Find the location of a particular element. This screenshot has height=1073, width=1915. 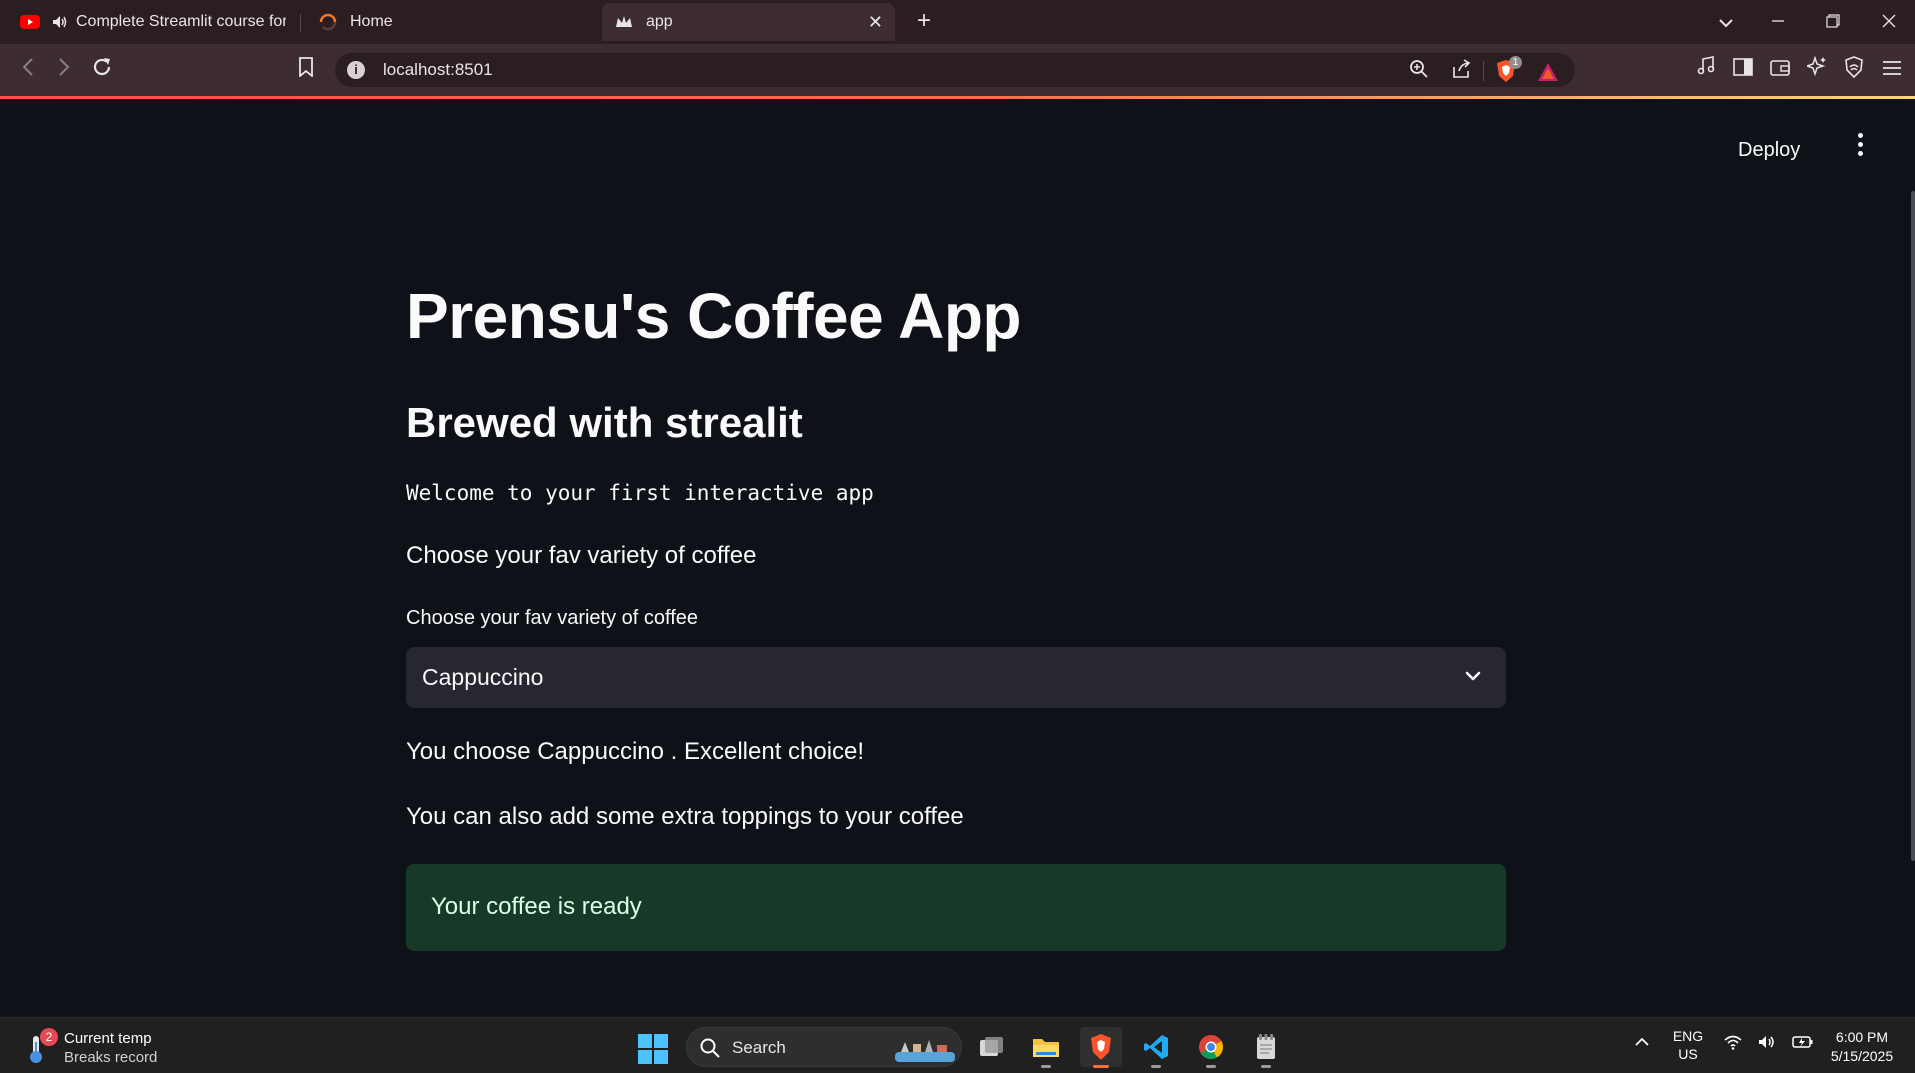

coffee-select: Cappuccino is located at coordinates (956, 677).